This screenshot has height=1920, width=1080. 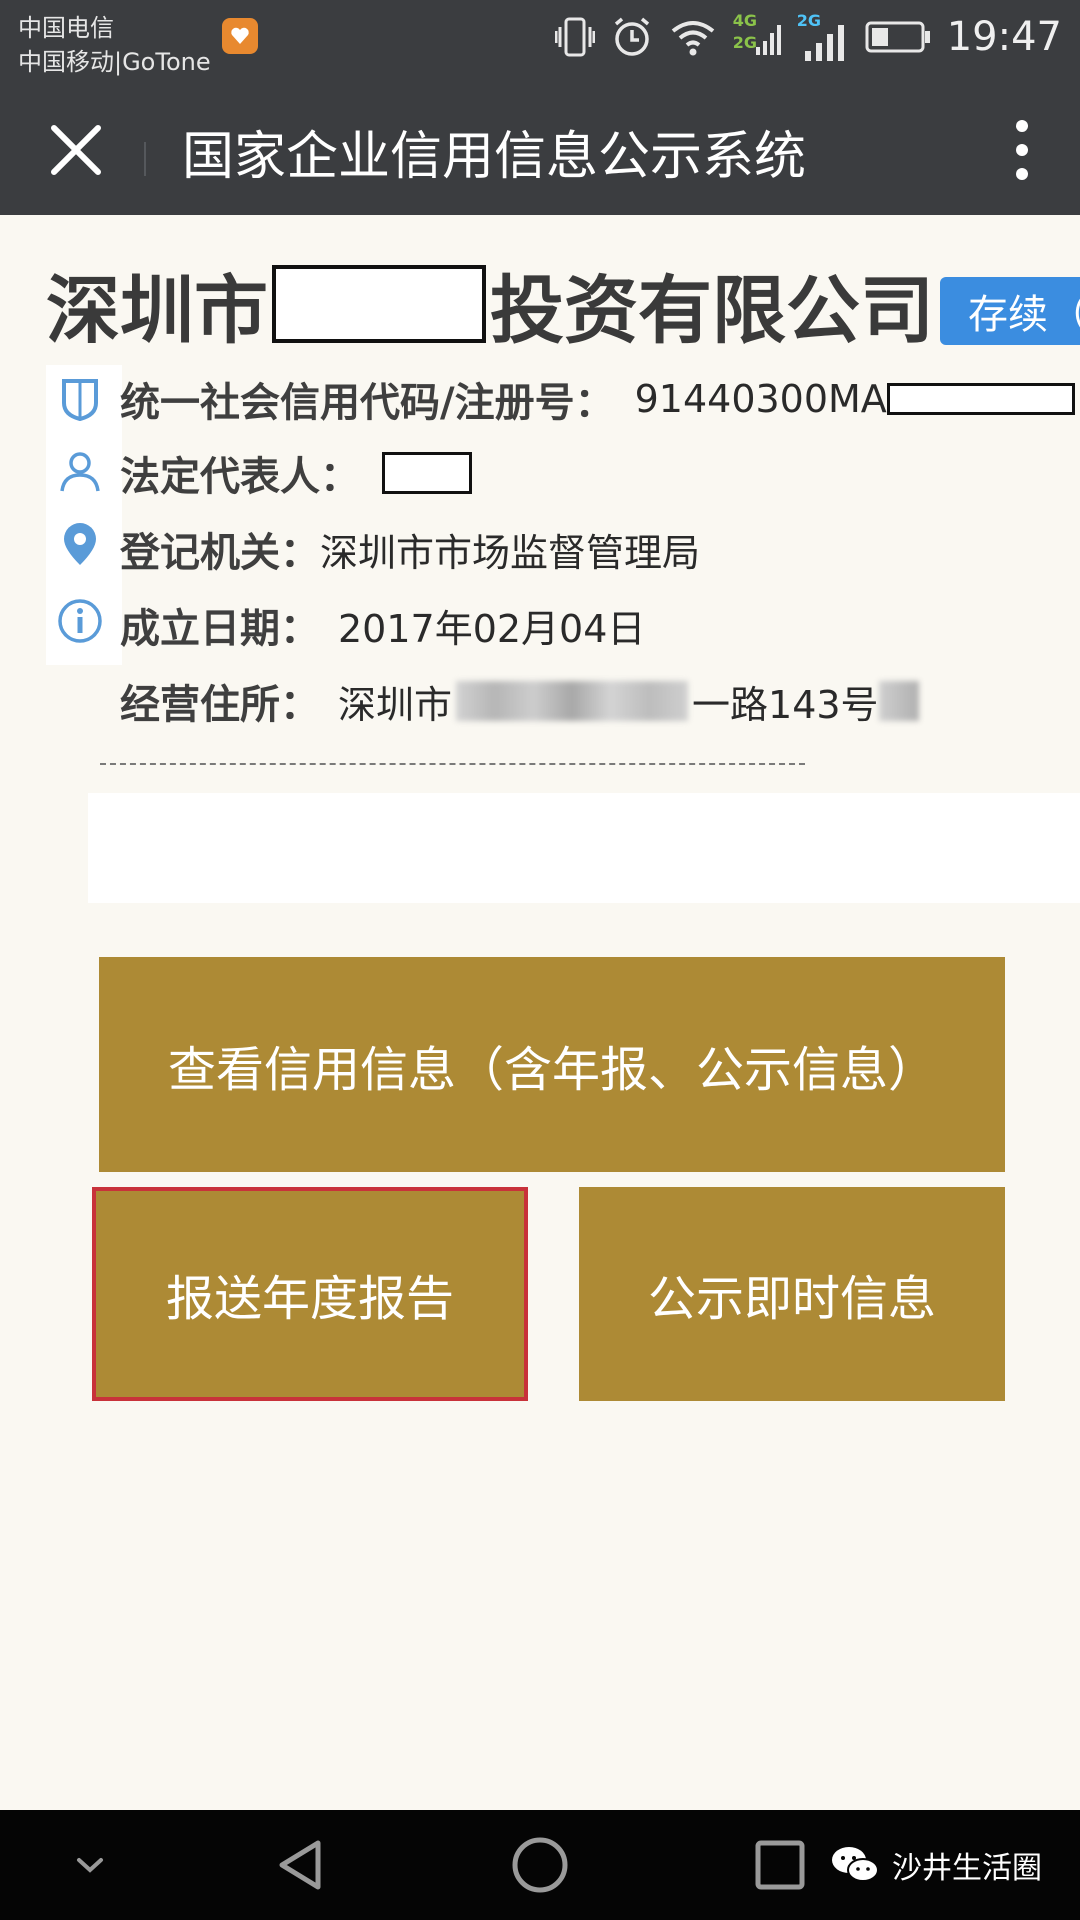 I want to click on more-vert-icon, so click(x=1022, y=150).